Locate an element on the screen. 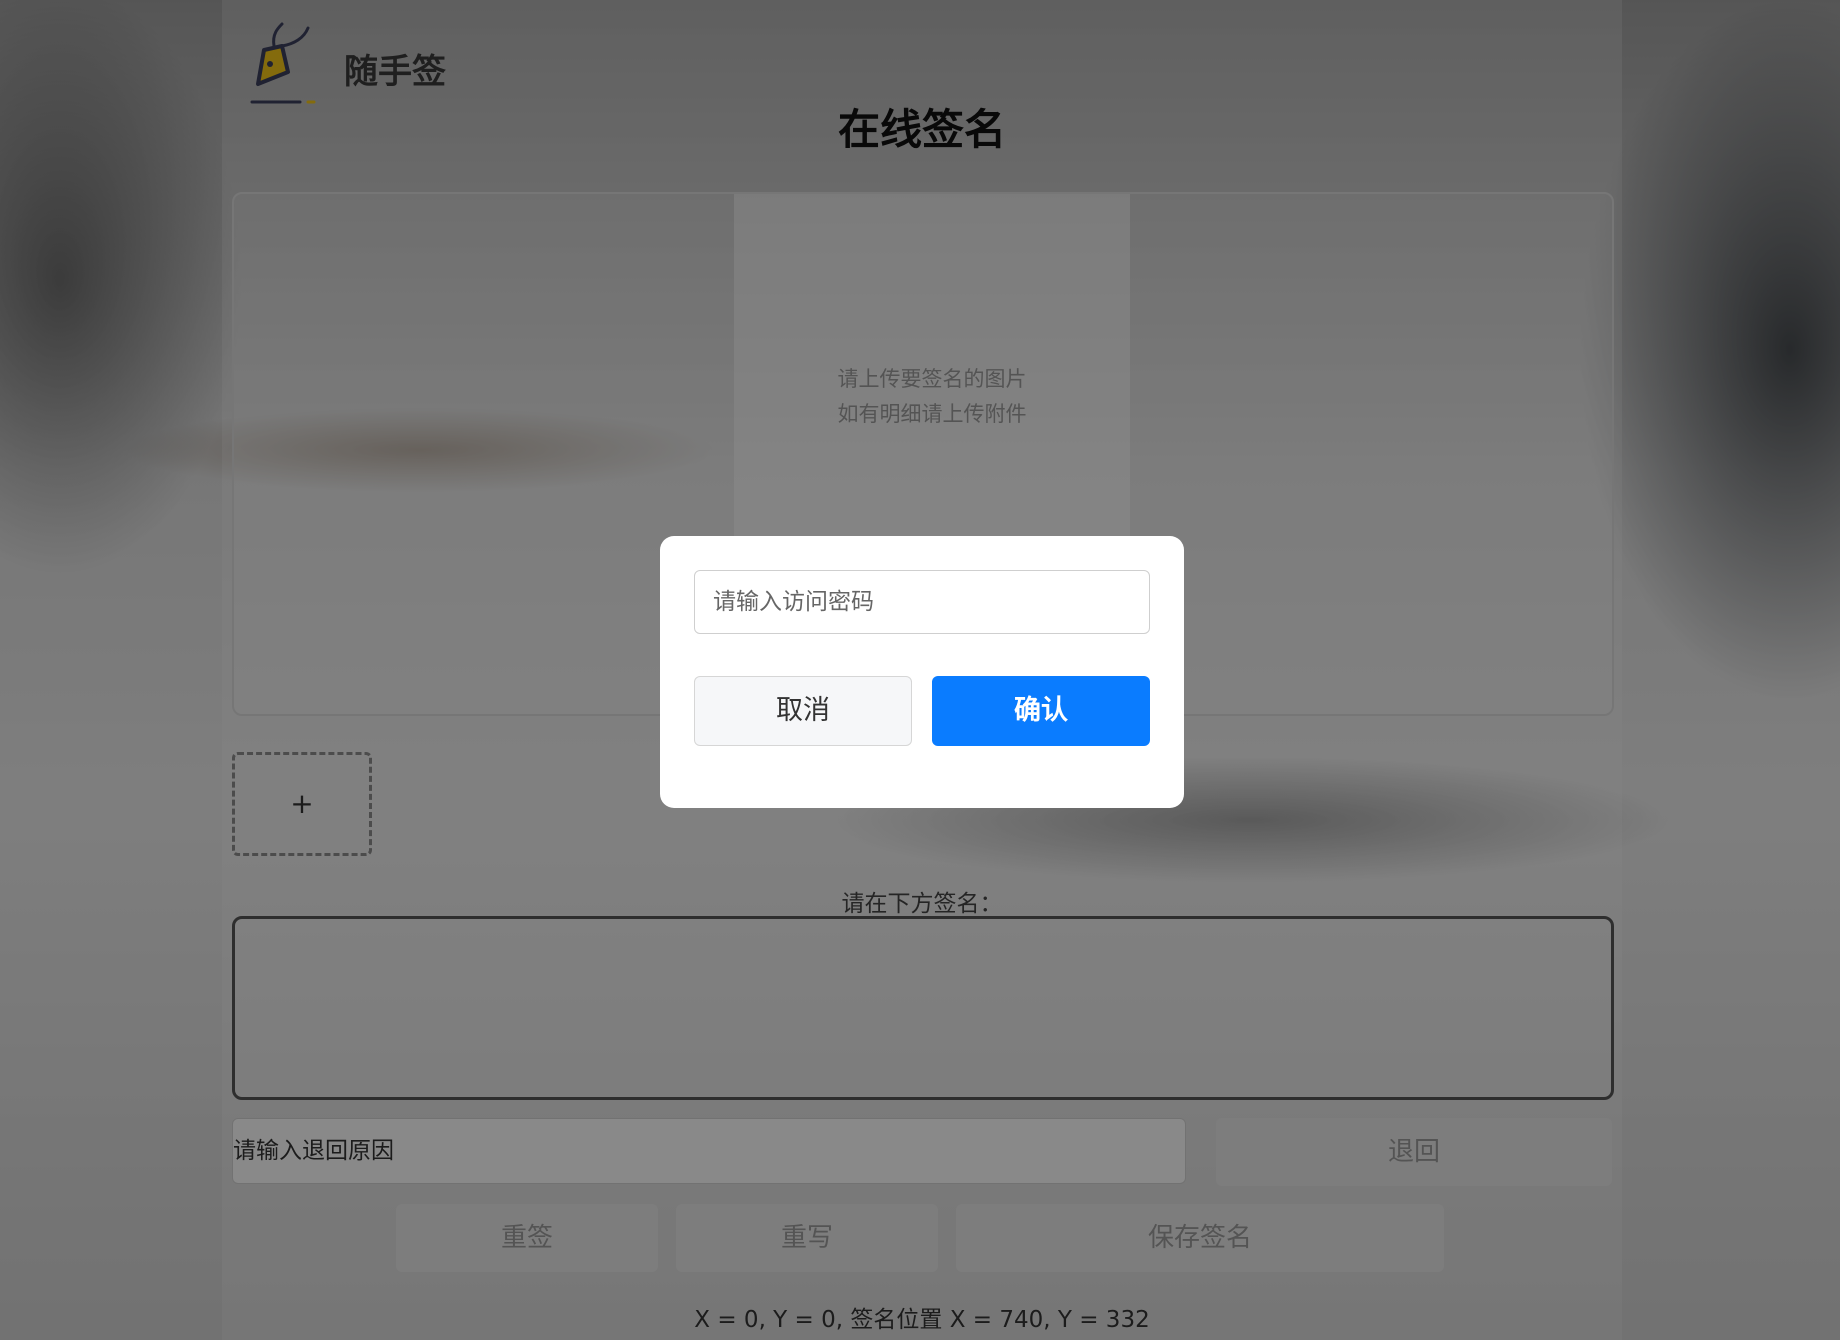  cancel-button: 取消 is located at coordinates (803, 711).